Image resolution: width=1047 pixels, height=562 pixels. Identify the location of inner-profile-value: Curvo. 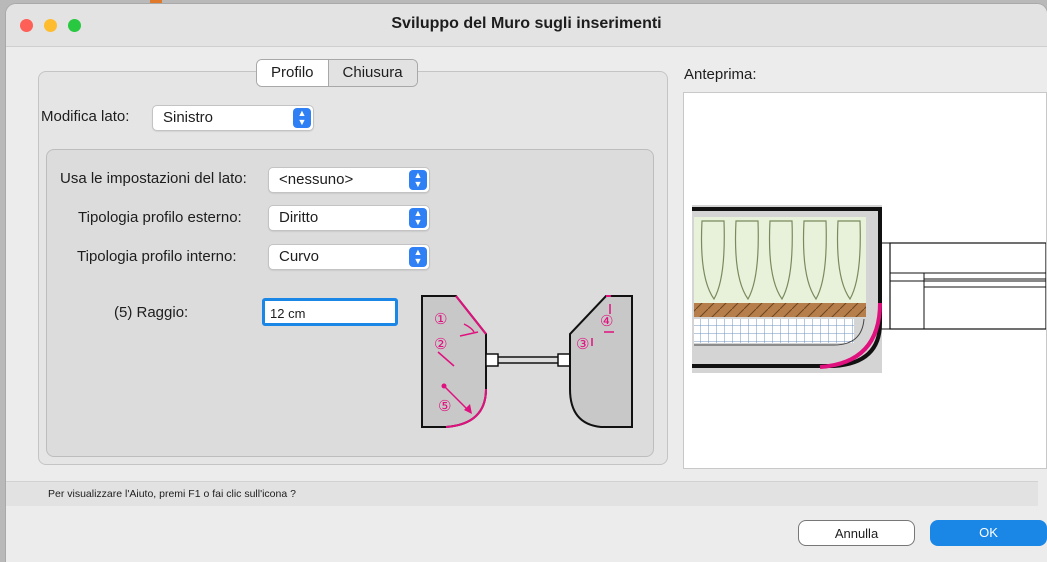
(299, 256).